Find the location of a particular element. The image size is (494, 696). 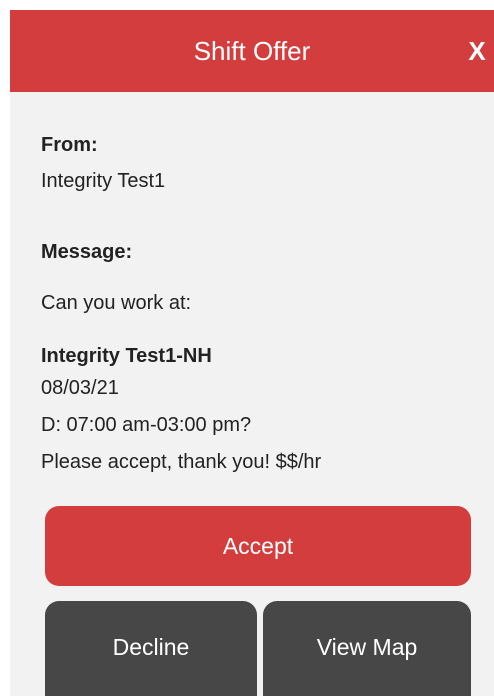

message-intro: Can you work at: is located at coordinates (116, 303).